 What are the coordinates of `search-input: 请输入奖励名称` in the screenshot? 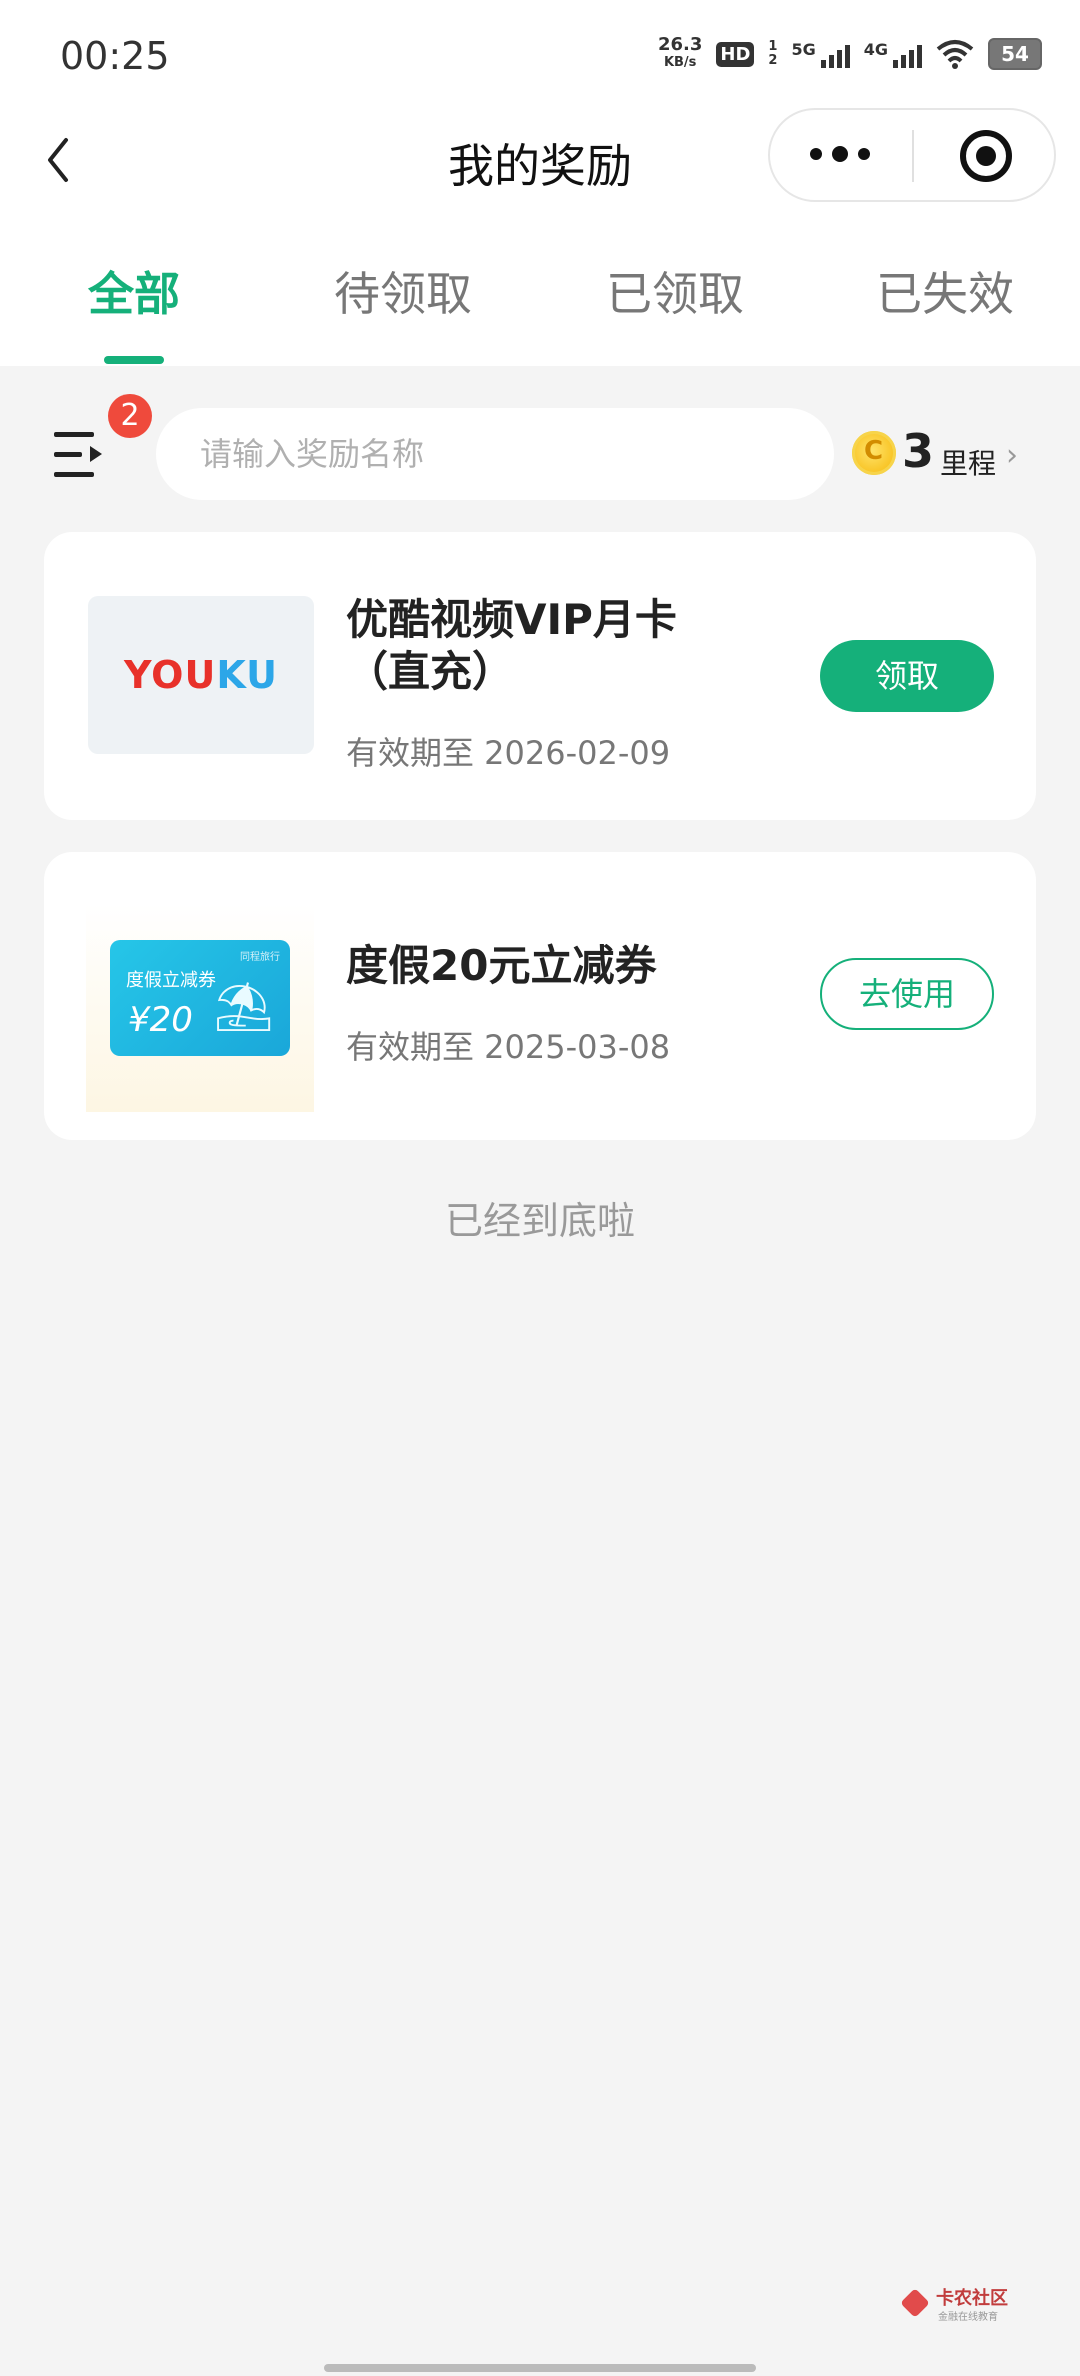 It's located at (495, 454).